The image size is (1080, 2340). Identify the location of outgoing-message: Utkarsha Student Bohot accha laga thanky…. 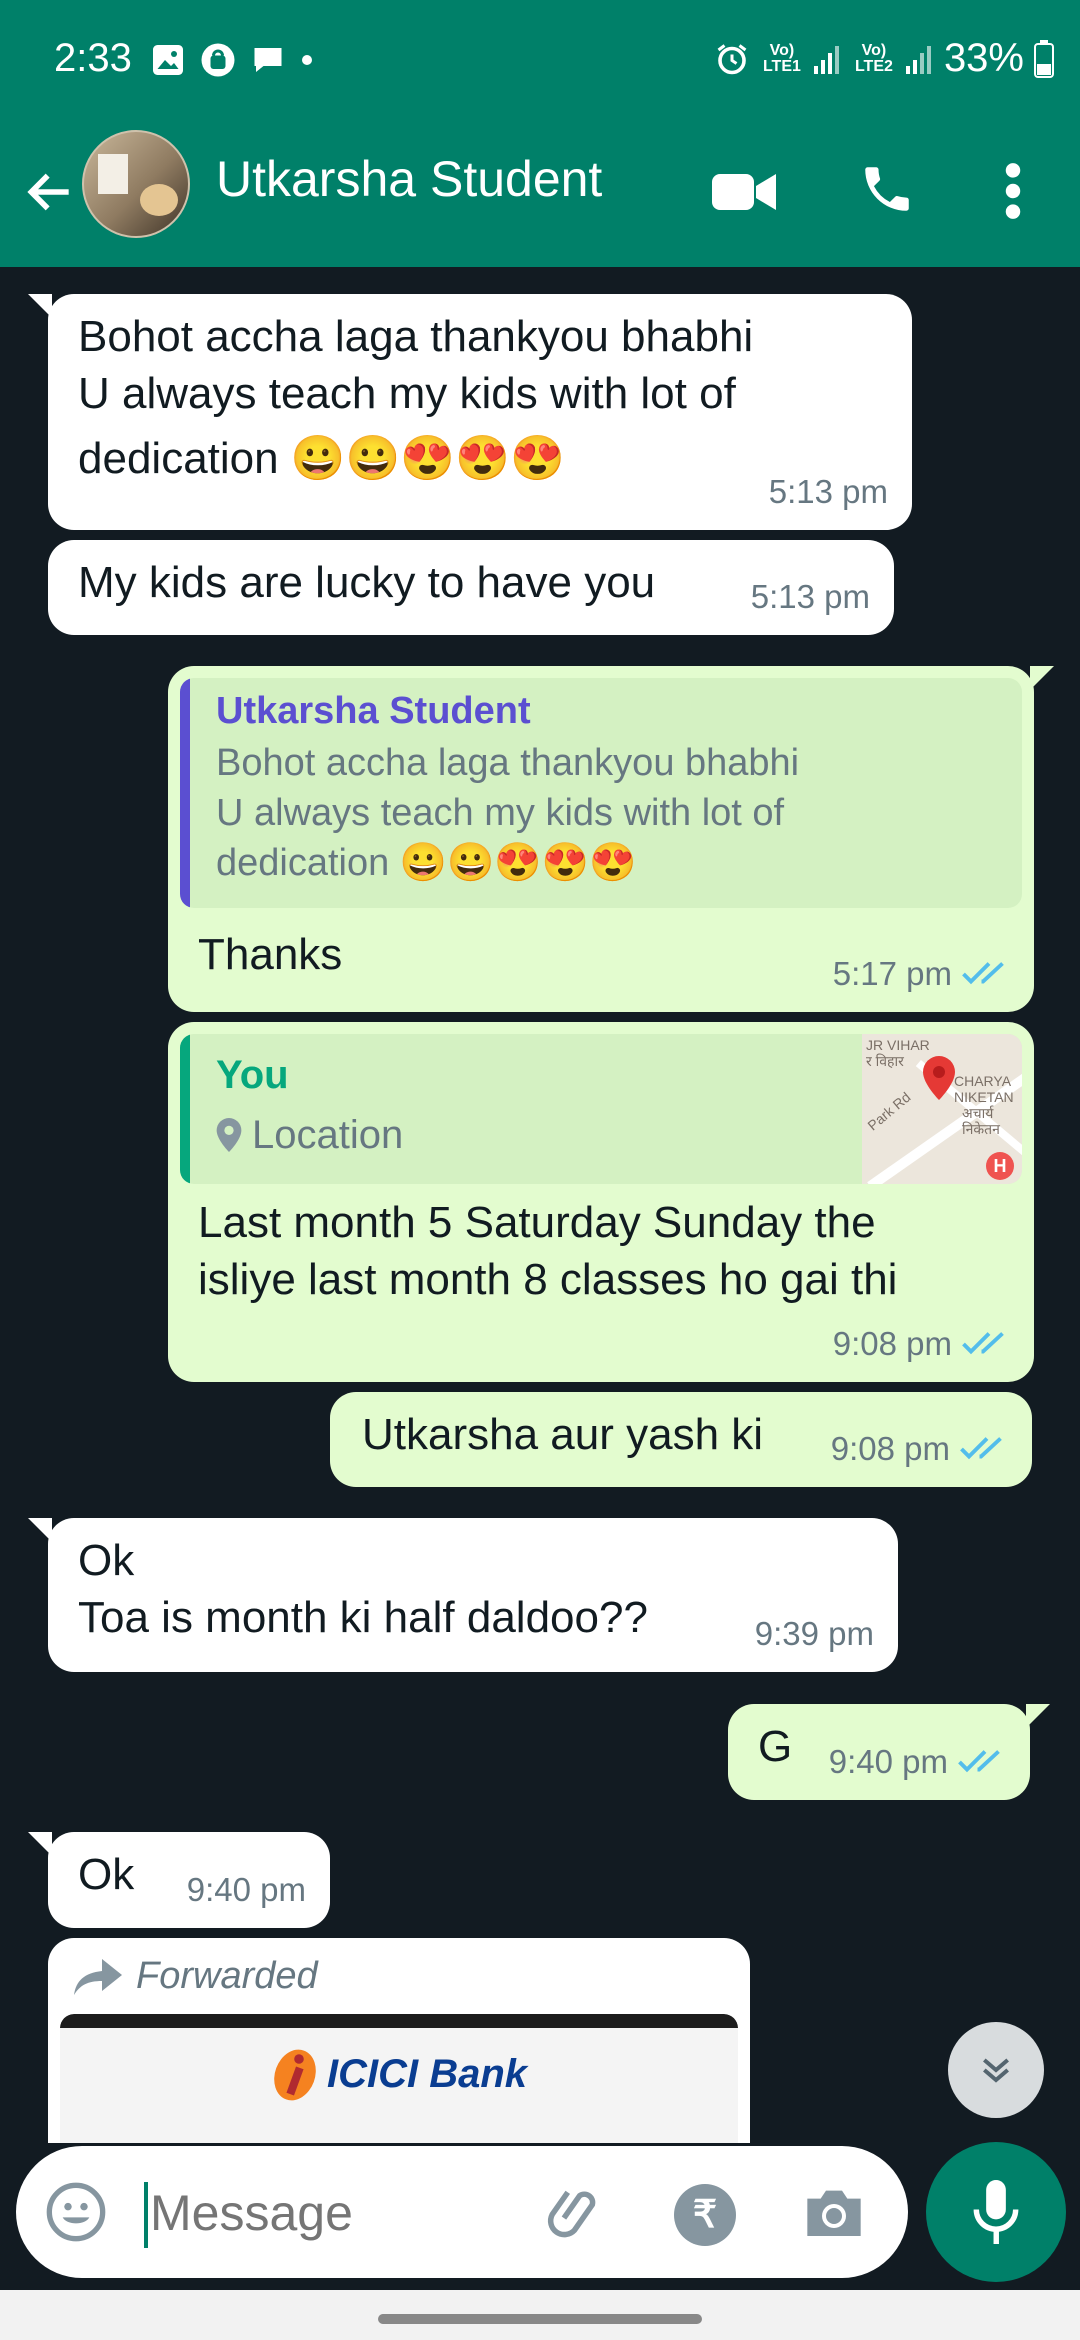
(611, 839).